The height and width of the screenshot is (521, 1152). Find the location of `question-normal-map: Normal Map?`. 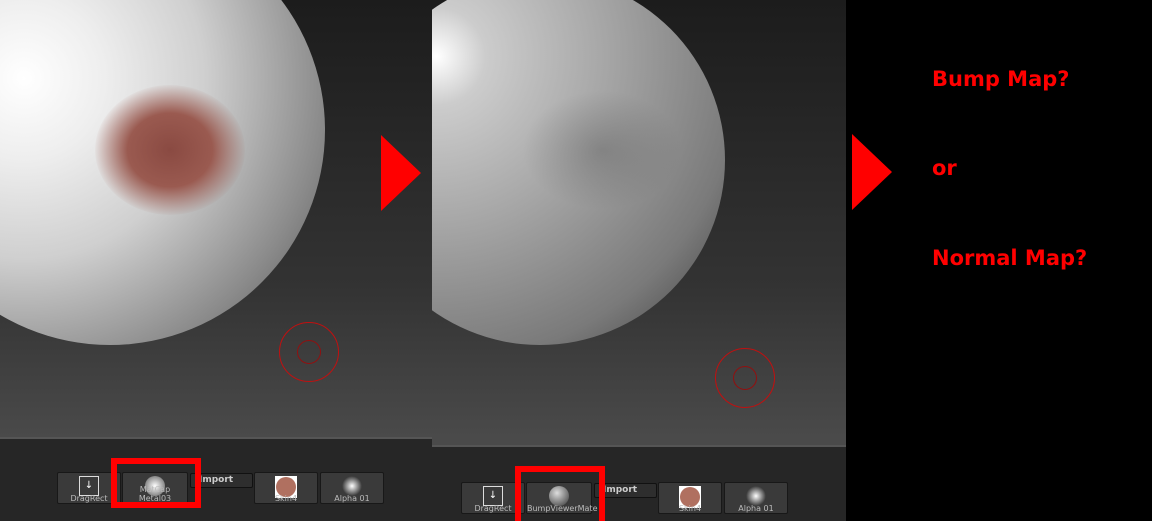

question-normal-map: Normal Map? is located at coordinates (1010, 258).